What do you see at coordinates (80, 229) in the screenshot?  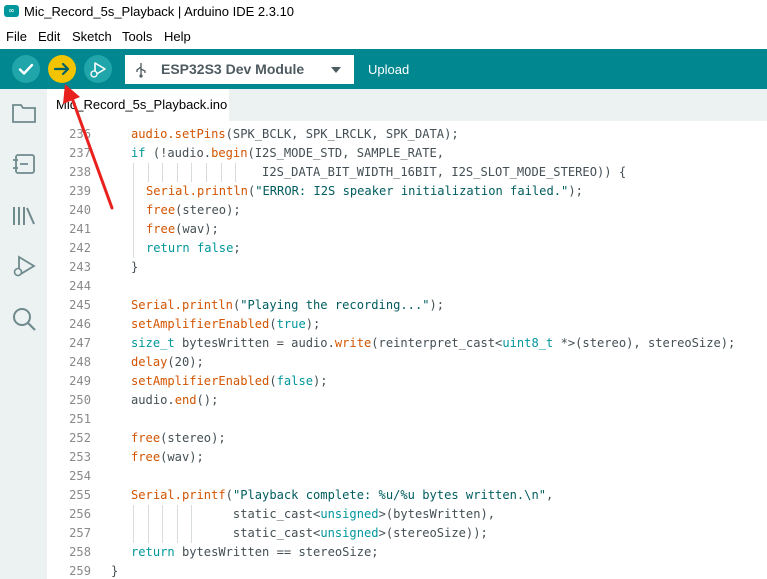 I see `line-number: 241` at bounding box center [80, 229].